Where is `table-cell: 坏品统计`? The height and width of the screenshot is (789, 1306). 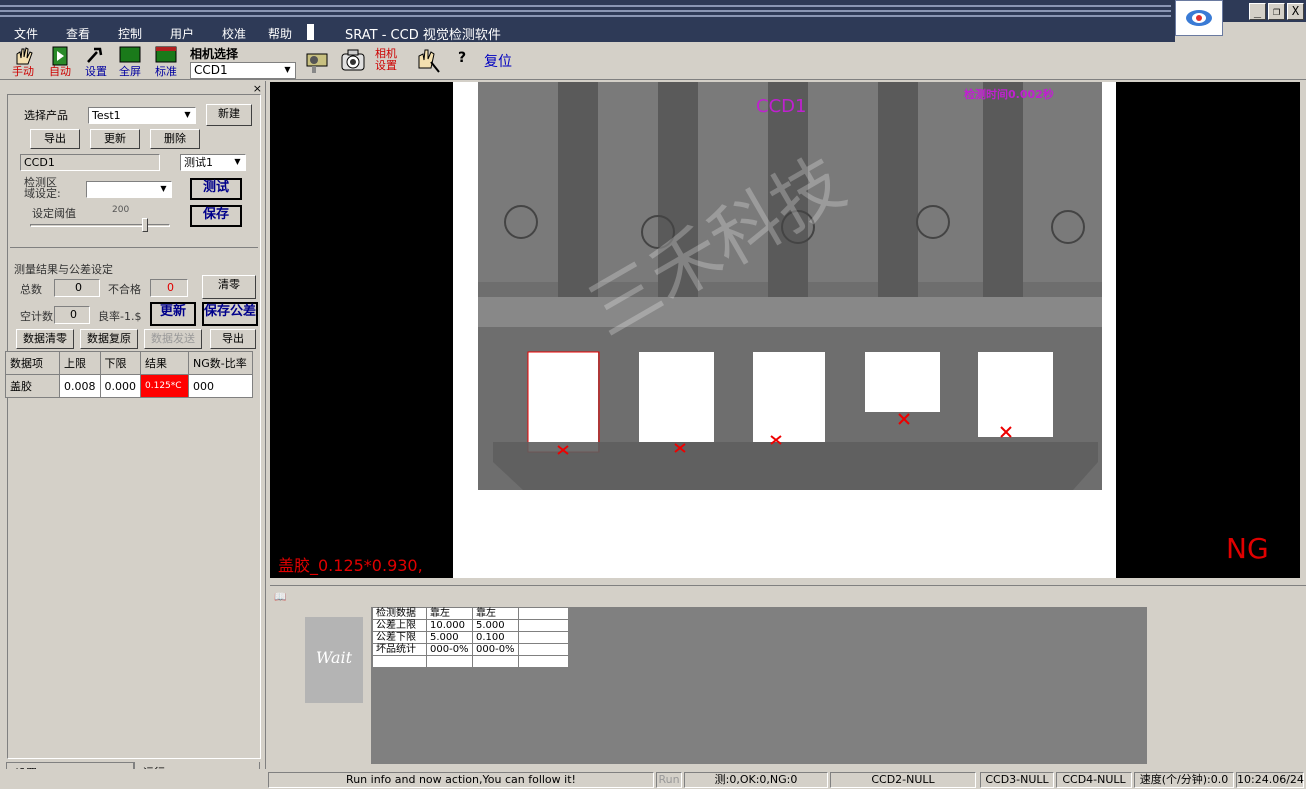
table-cell: 坏品统计 is located at coordinates (399, 649).